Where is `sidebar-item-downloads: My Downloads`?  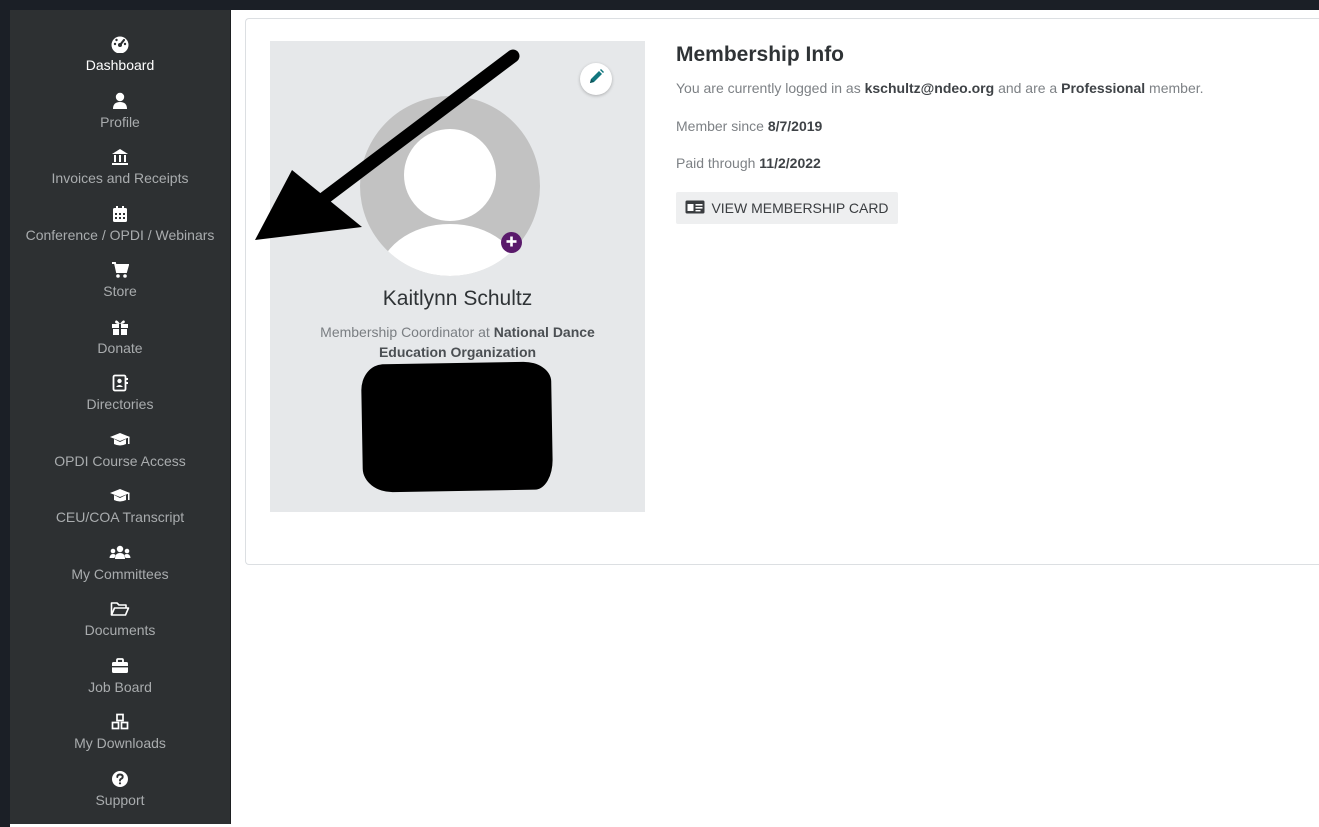 sidebar-item-downloads: My Downloads is located at coordinates (120, 735).